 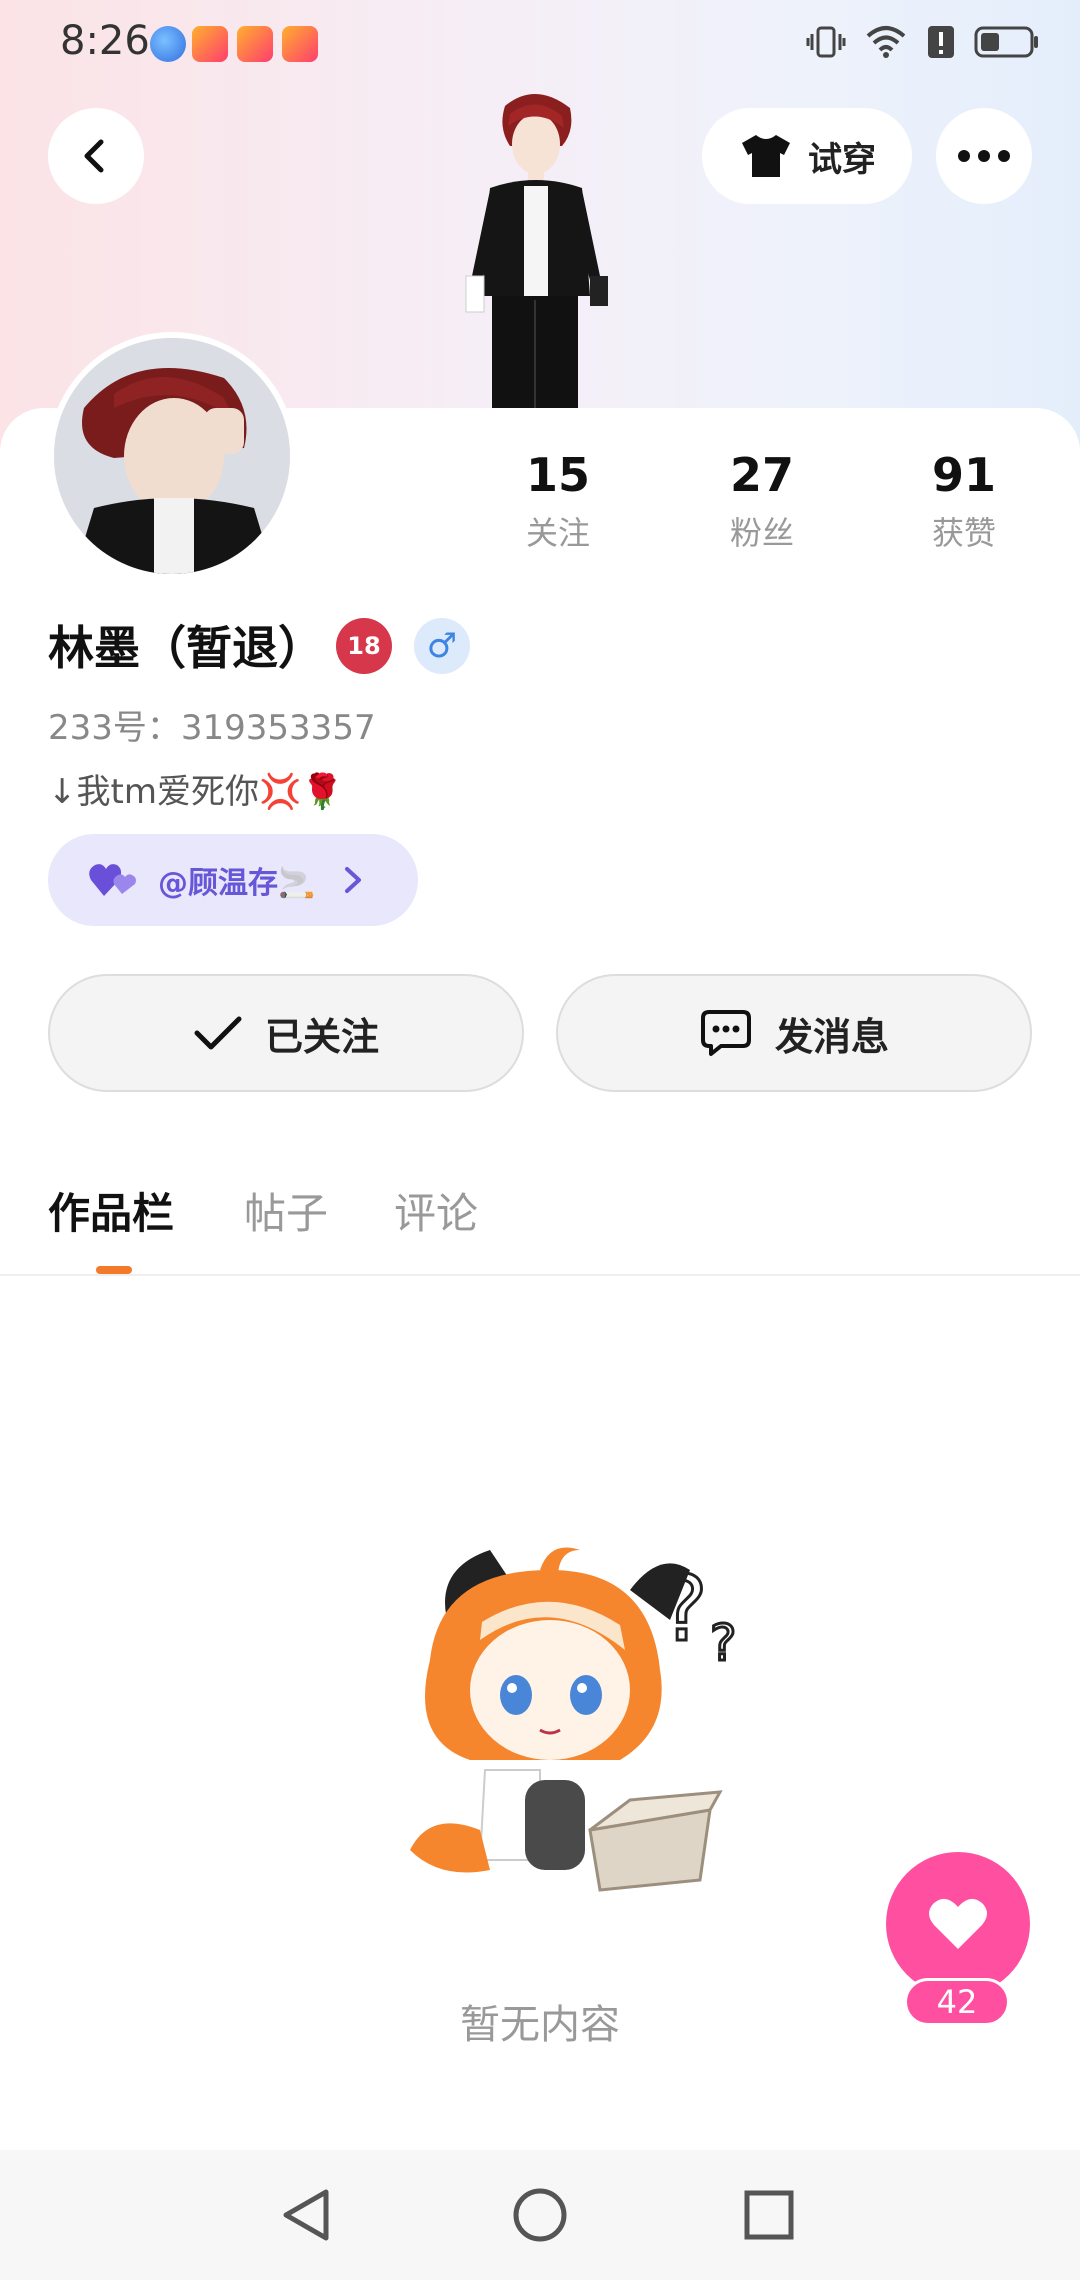 I want to click on gender-male-badge: ♂, so click(x=442, y=646).